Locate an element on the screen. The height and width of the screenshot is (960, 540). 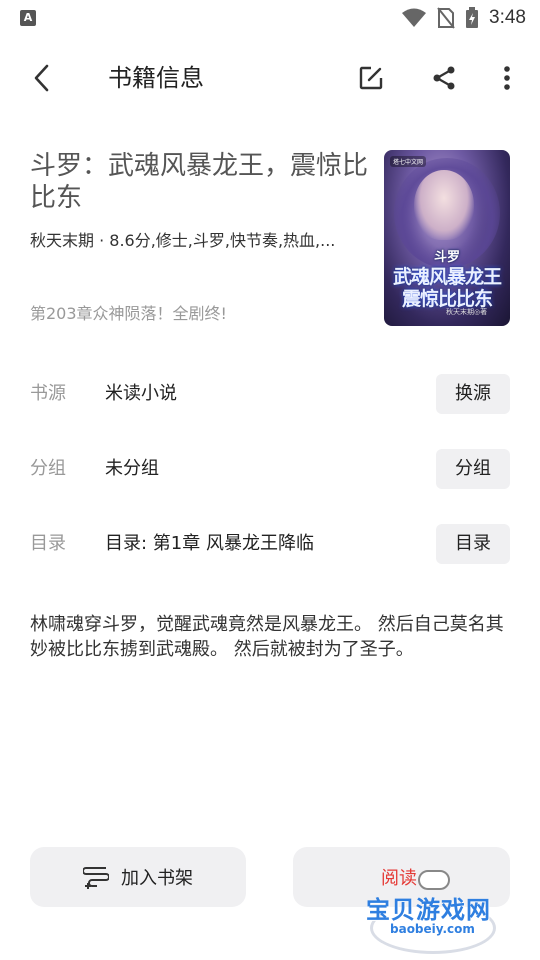
notification-a-icon: A is located at coordinates (28, 18).